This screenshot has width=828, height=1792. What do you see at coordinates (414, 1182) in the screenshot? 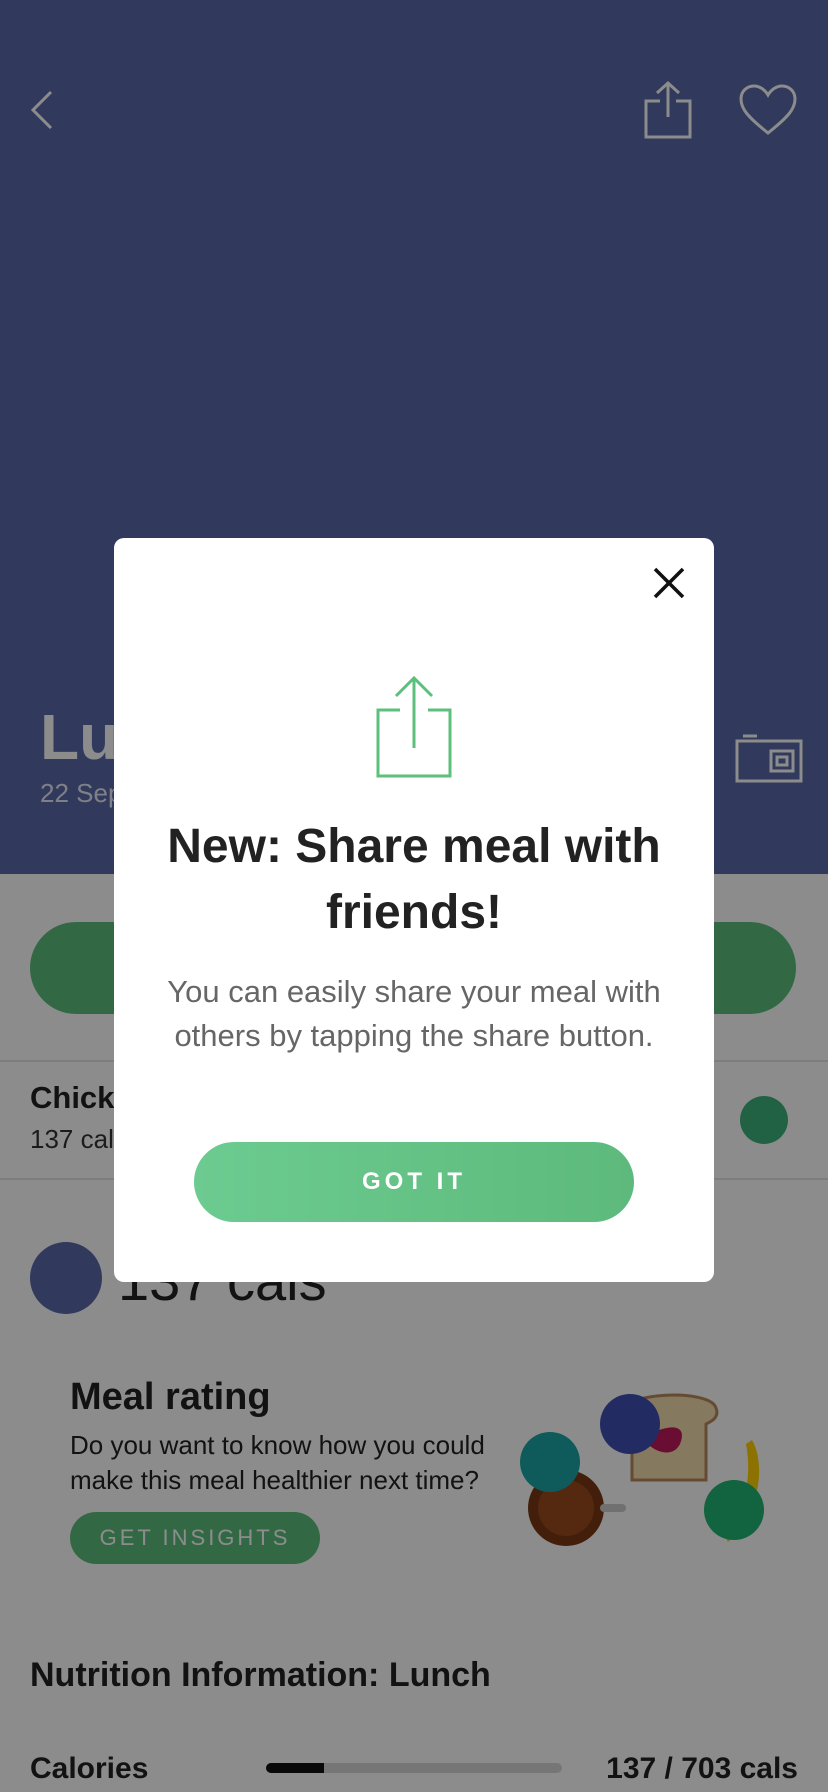
I see `got-it-button: GOT IT` at bounding box center [414, 1182].